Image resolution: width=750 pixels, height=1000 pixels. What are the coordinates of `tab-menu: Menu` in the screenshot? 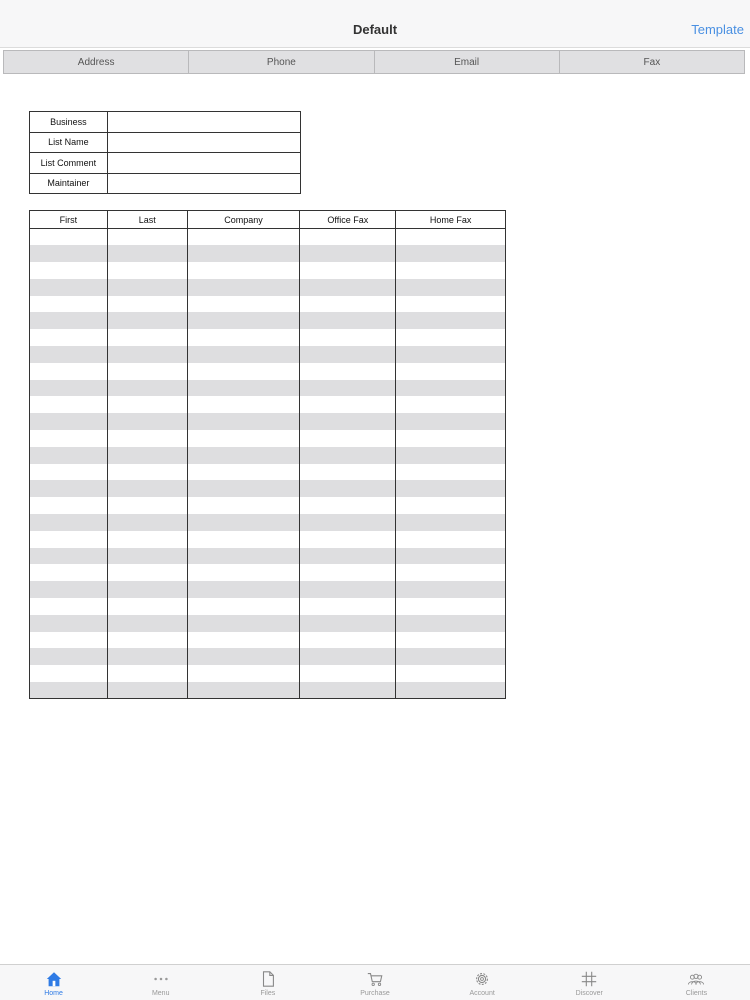 It's located at (160, 982).